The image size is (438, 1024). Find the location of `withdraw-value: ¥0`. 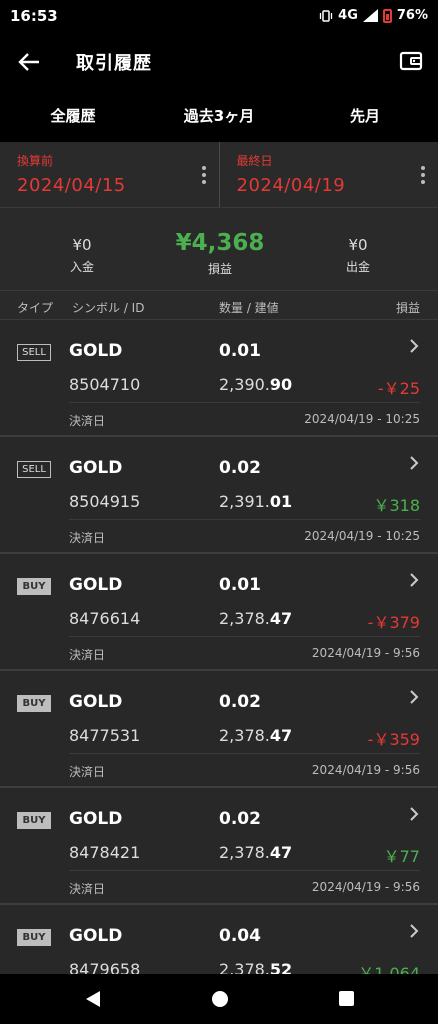

withdraw-value: ¥0 is located at coordinates (358, 245).